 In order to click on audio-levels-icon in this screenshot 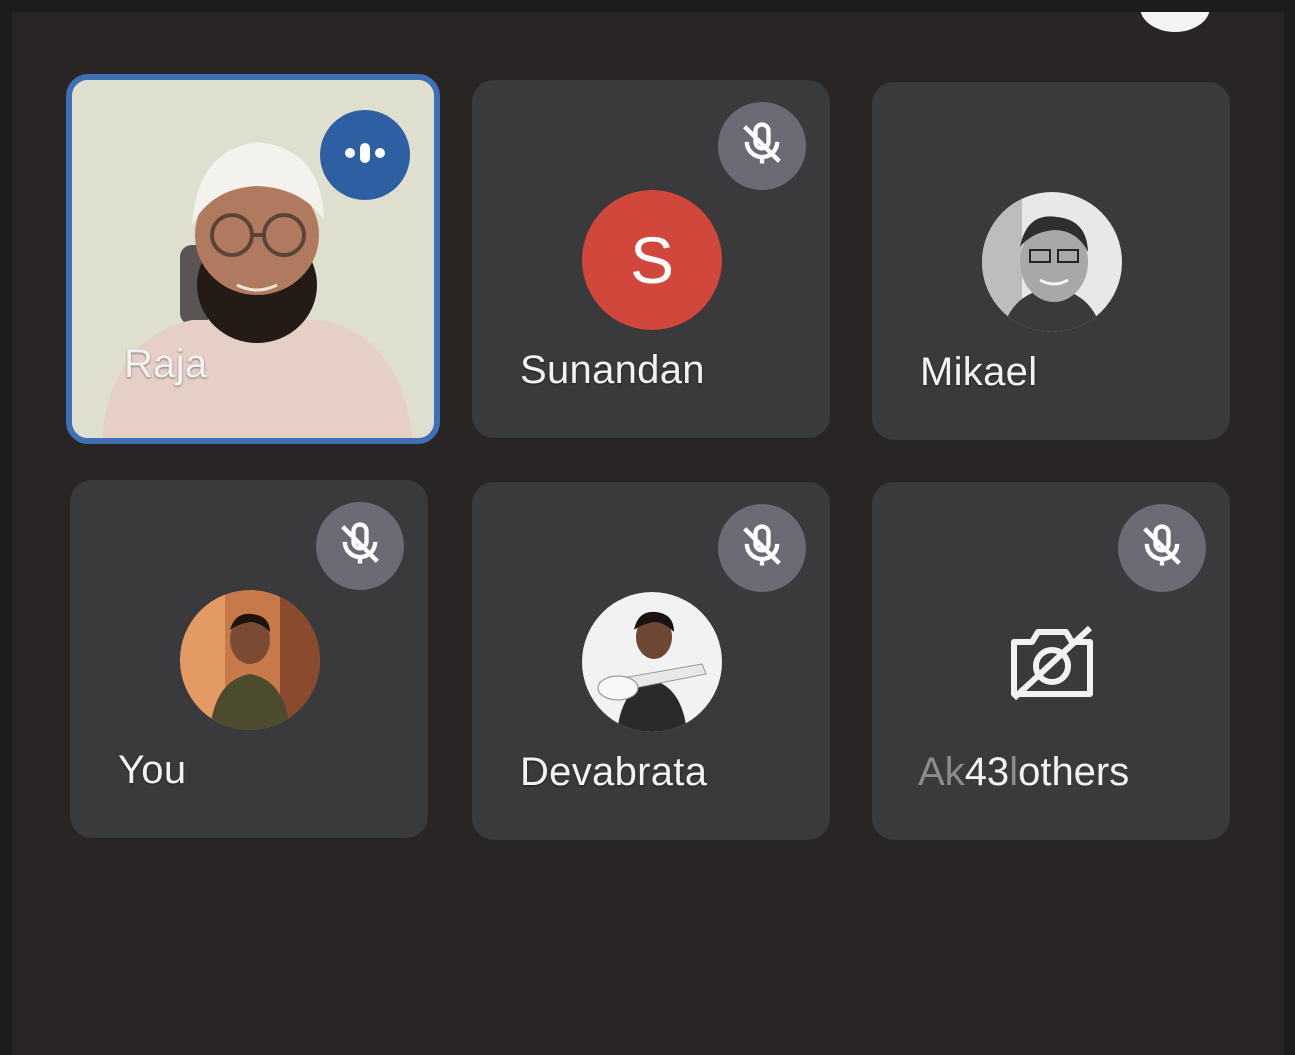, I will do `click(365, 155)`.